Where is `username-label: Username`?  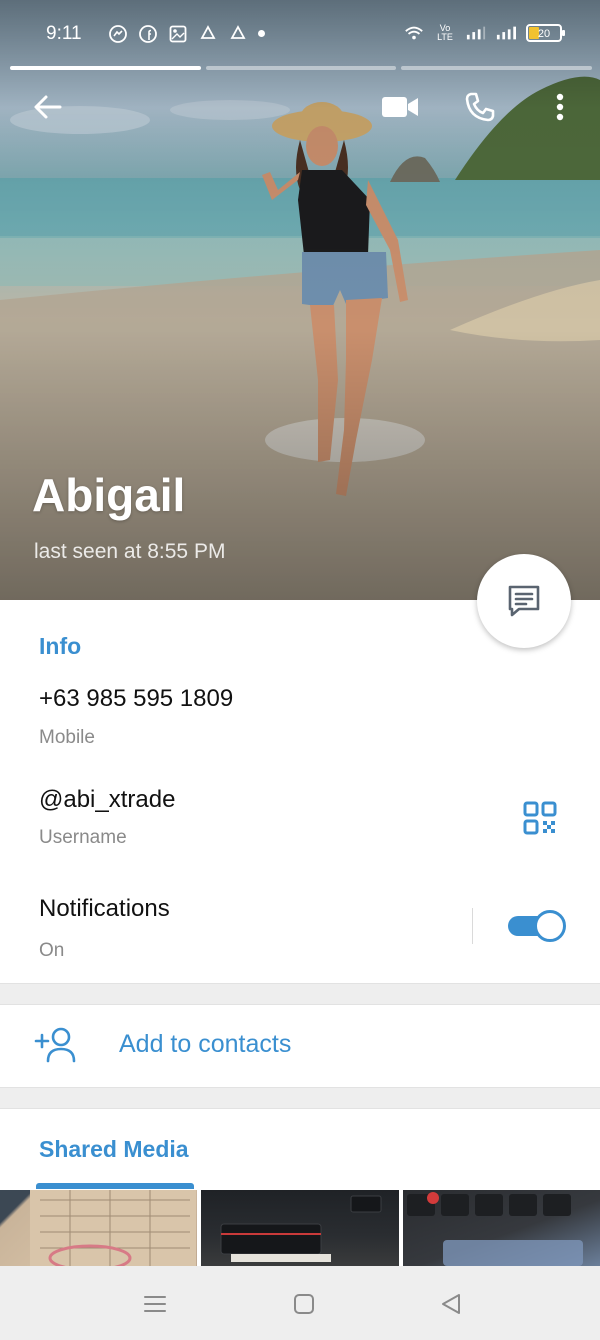 username-label: Username is located at coordinates (83, 837).